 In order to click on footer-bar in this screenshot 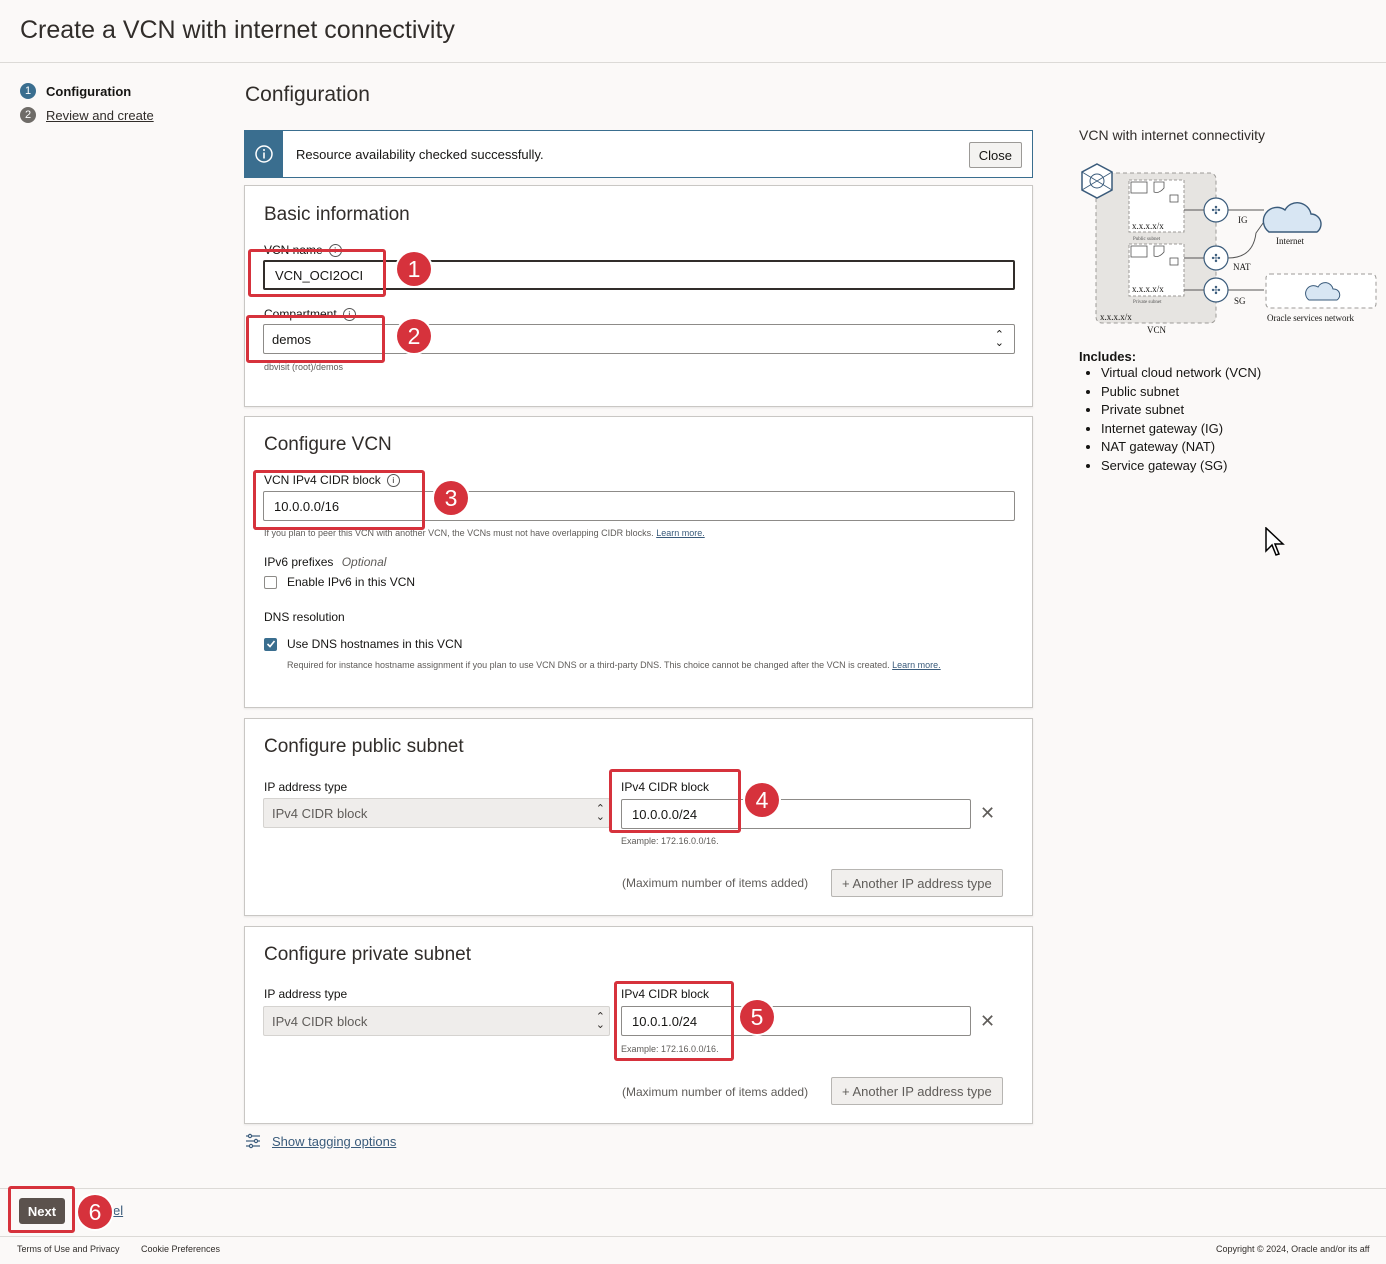, I will do `click(693, 1211)`.